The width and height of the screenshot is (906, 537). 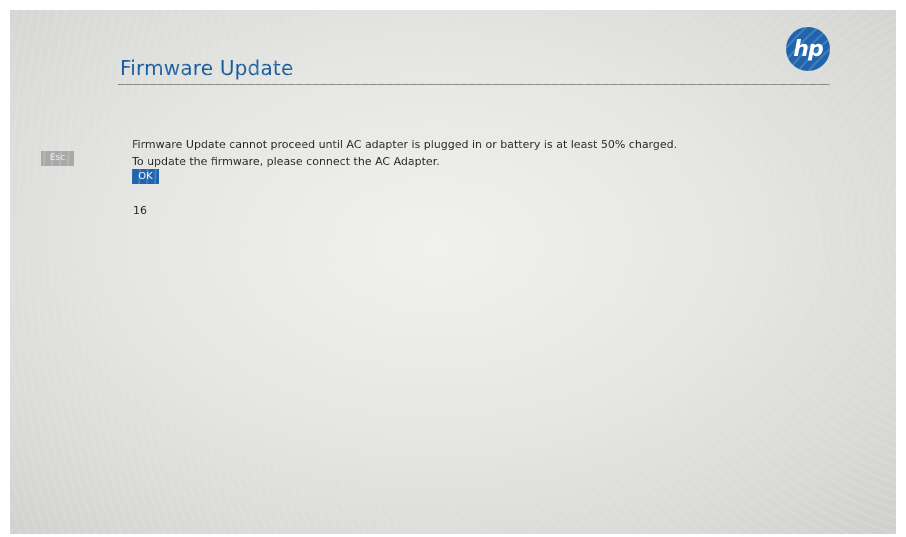 I want to click on ok-button: OK, so click(x=145, y=176).